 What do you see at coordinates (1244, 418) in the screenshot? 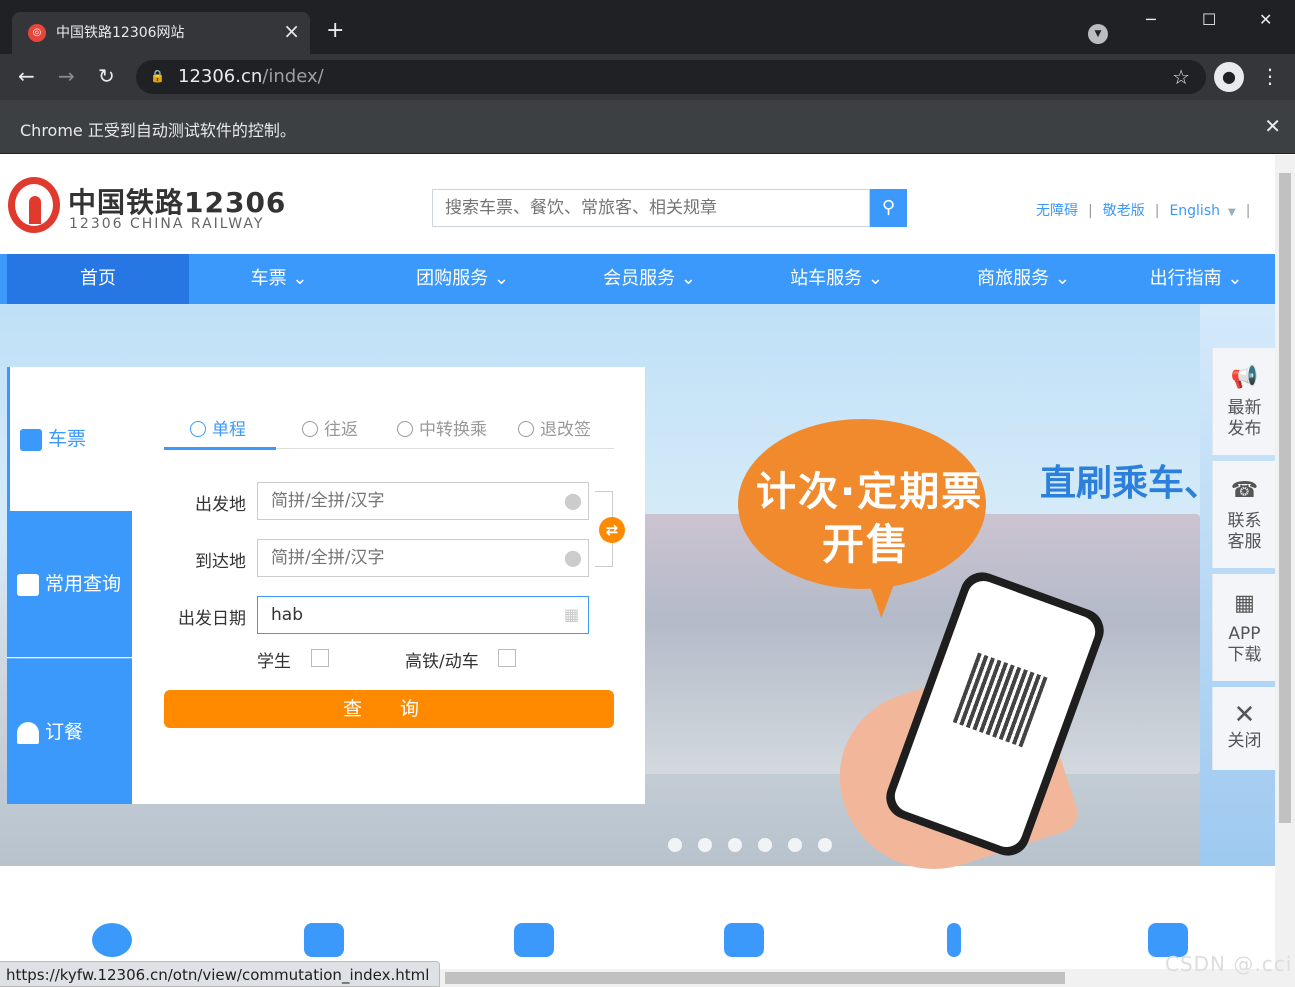
I see `sidebar-news-label: 最新发布` at bounding box center [1244, 418].